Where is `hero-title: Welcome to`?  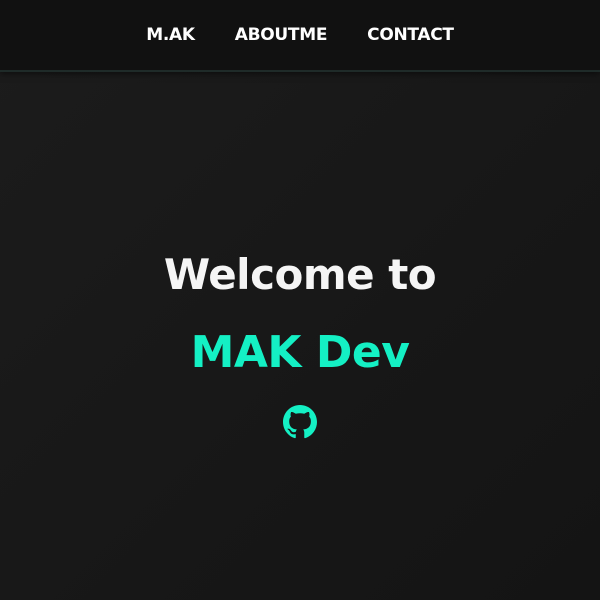 hero-title: Welcome to is located at coordinates (300, 274).